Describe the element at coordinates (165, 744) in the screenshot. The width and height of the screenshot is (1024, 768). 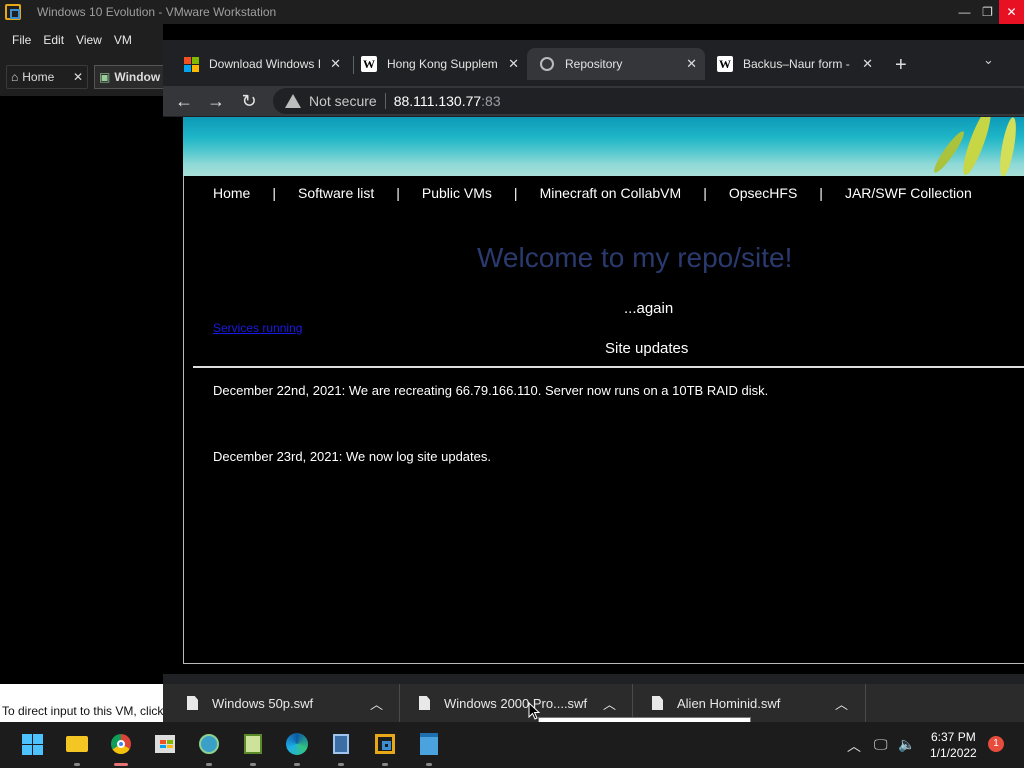
I see `store-icon` at that location.